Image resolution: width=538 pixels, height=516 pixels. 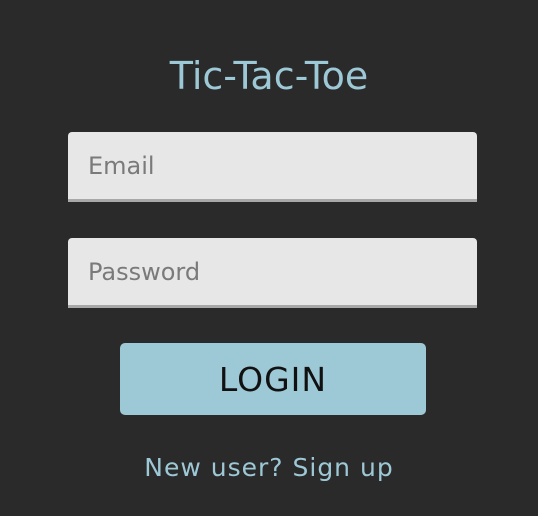 I want to click on login-button: LOGIN, so click(x=273, y=379).